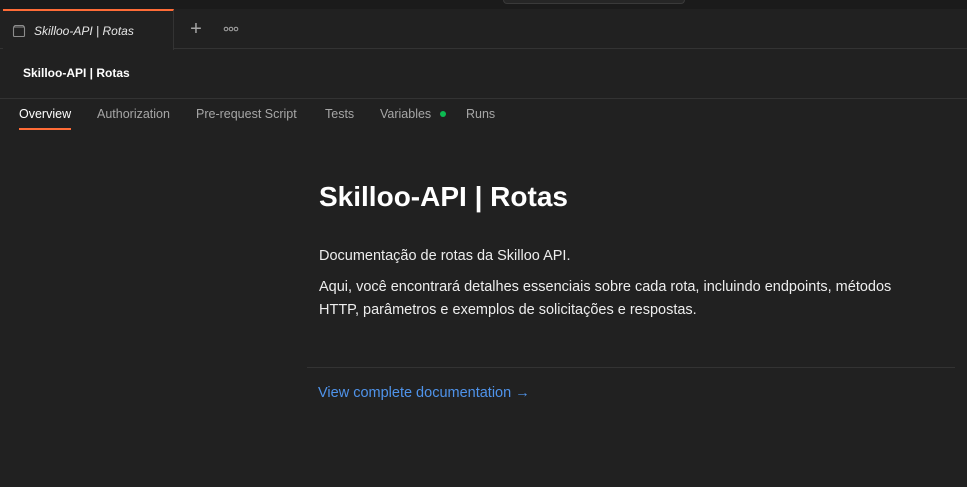 The height and width of the screenshot is (487, 967). Describe the element at coordinates (594, 2) in the screenshot. I see `search-bar-edge` at that location.